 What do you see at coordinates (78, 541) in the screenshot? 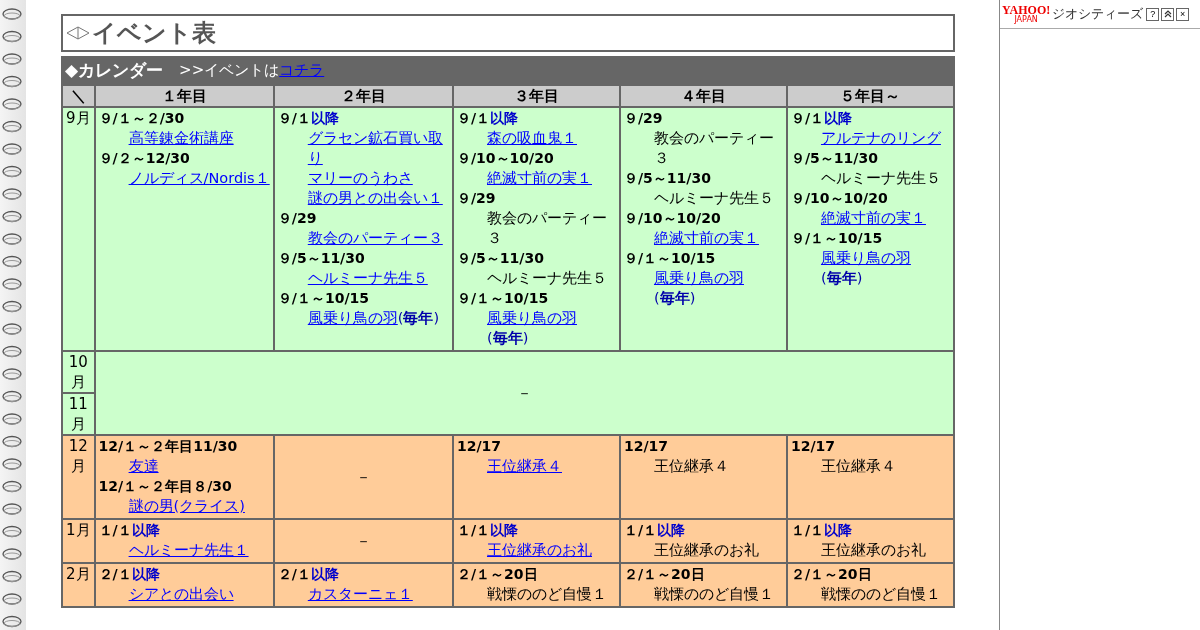
I see `month-cell: 1月` at bounding box center [78, 541].